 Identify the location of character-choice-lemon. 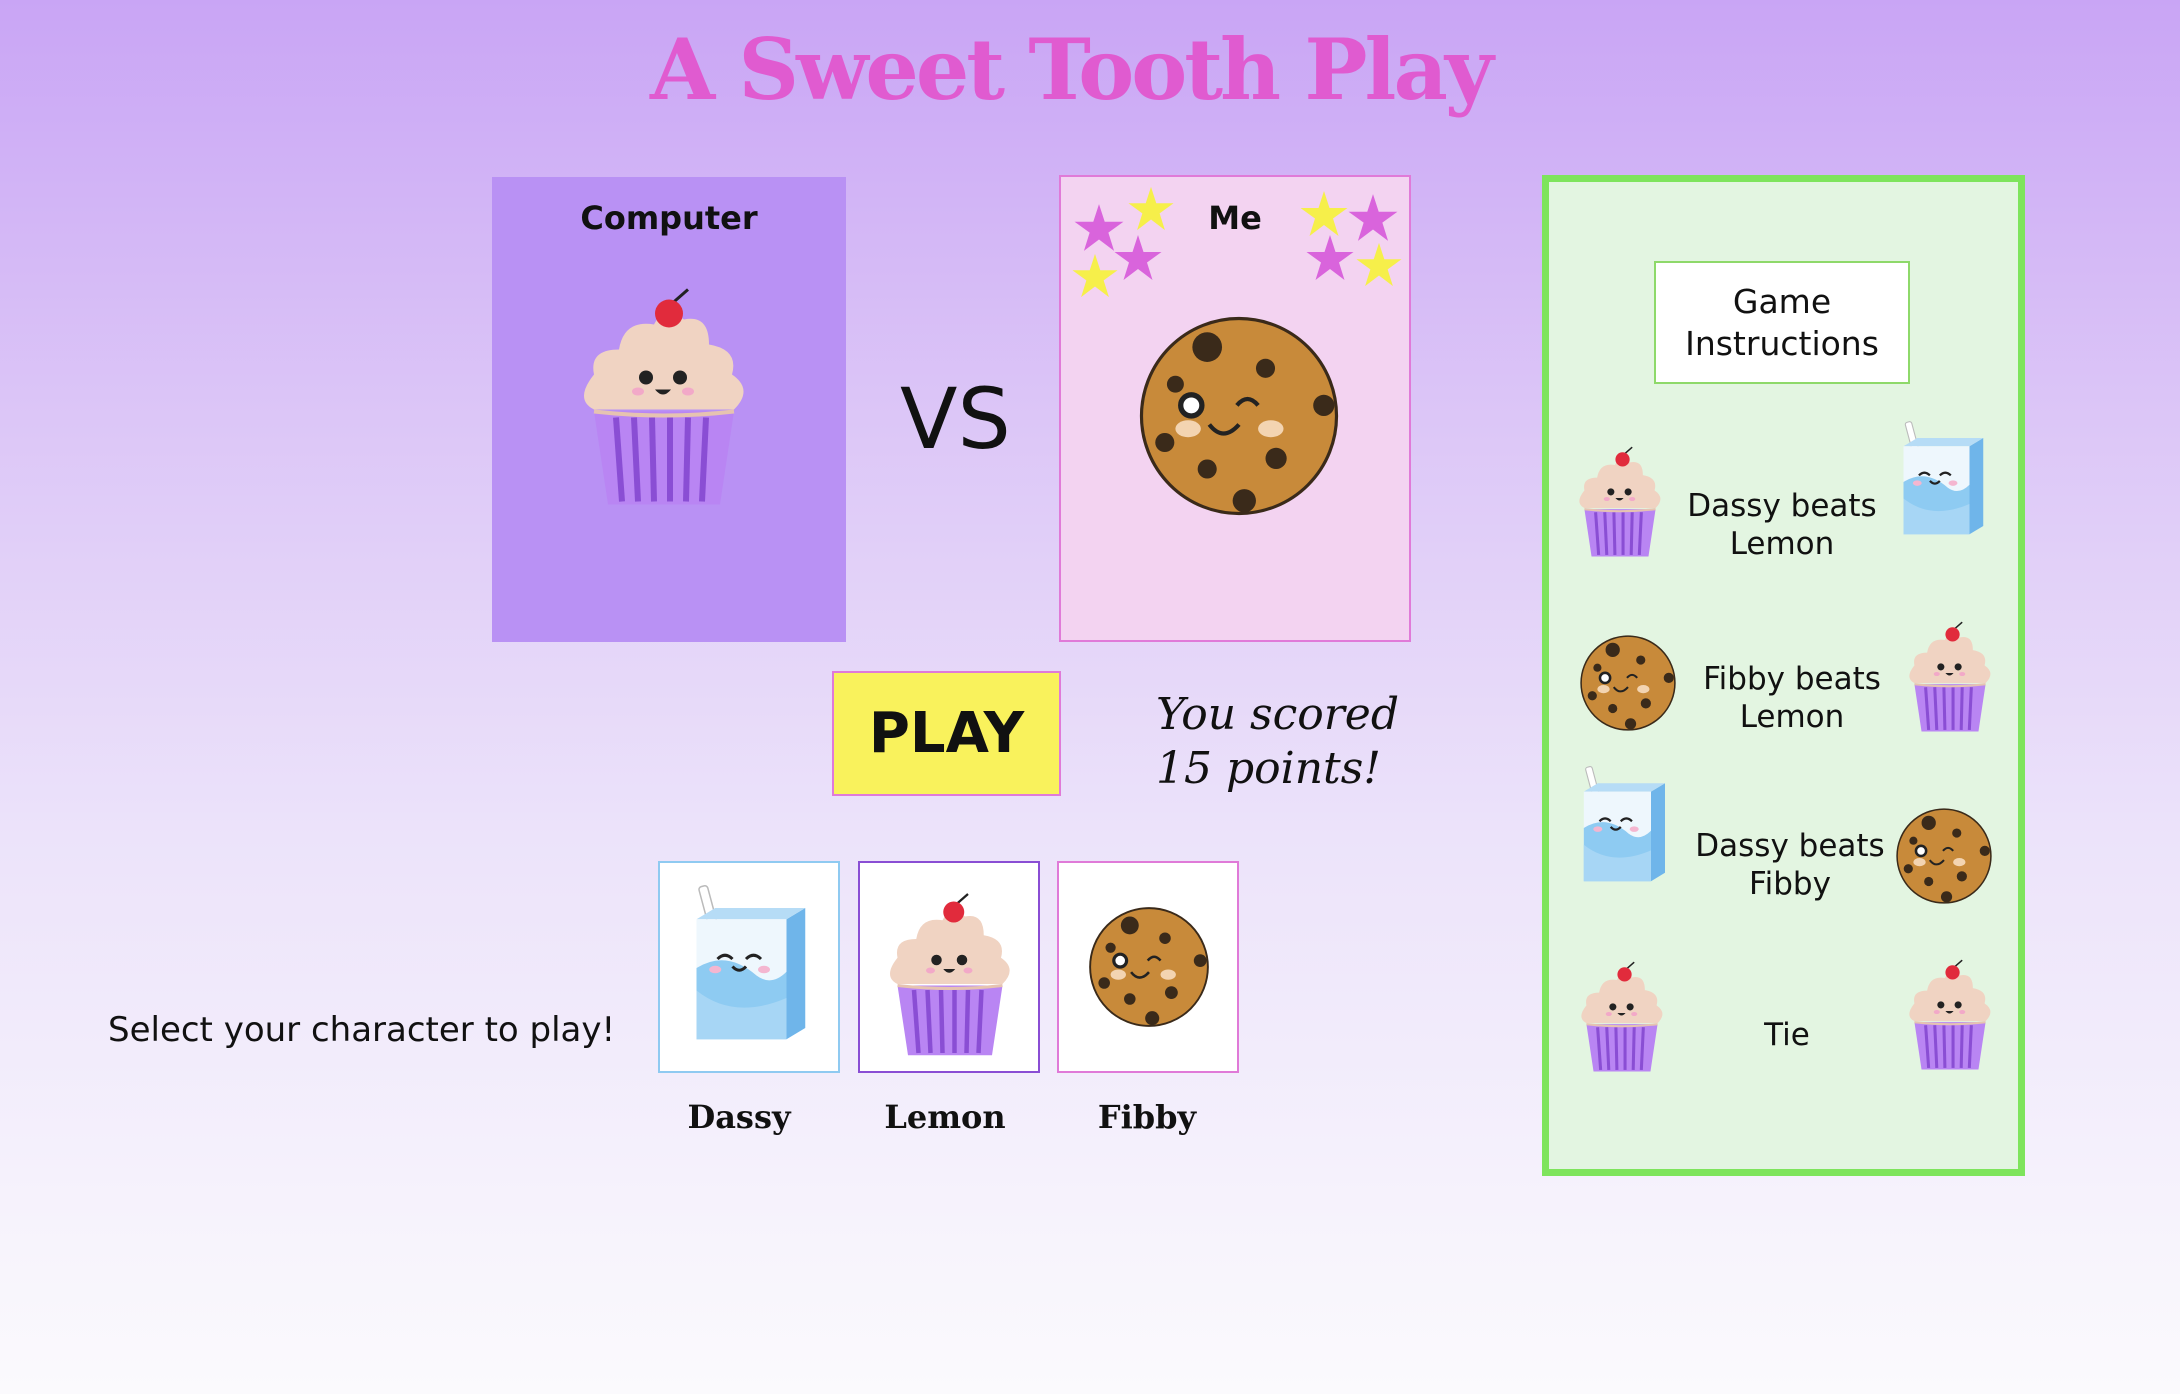
(949, 967).